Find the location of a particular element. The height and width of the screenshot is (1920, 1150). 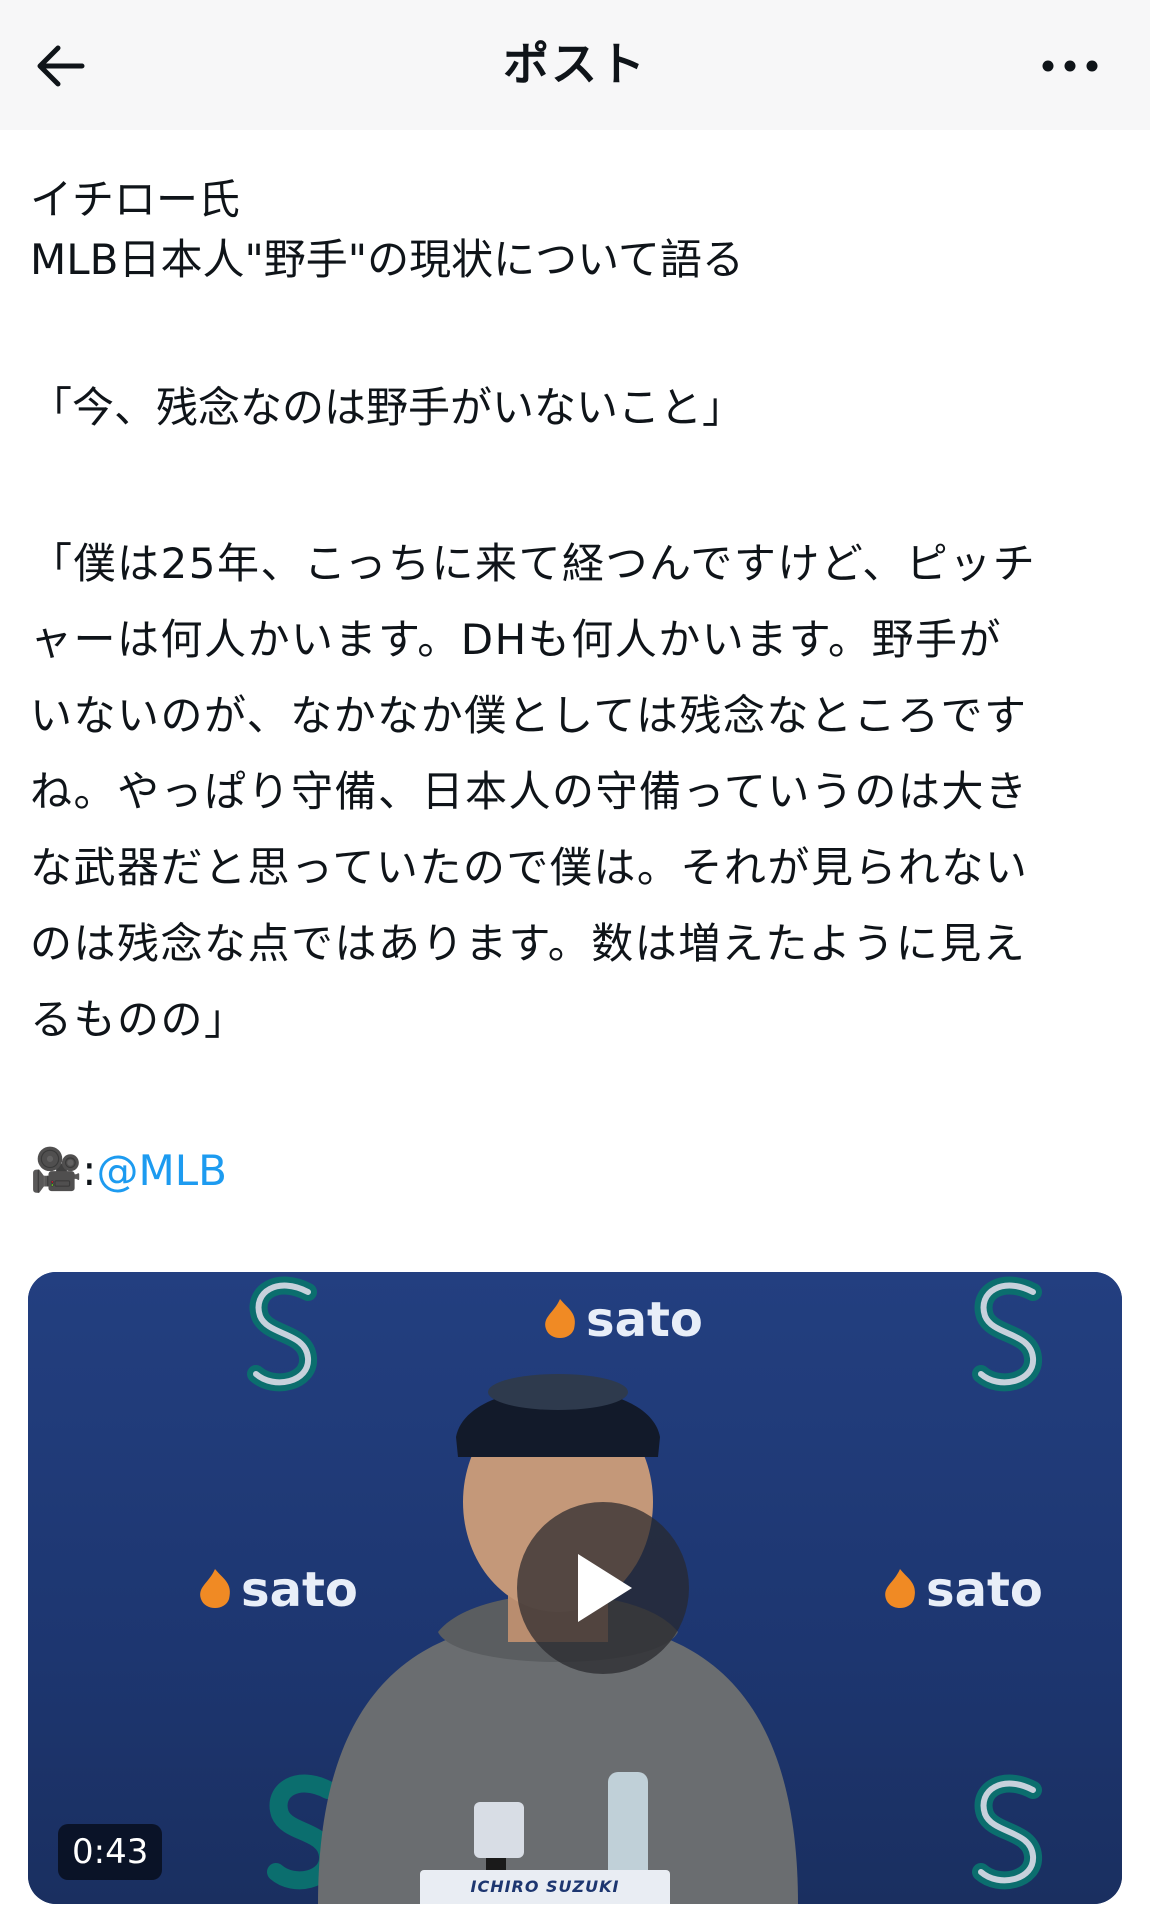

movie-camera-icon: 🎥 is located at coordinates (56, 1169).